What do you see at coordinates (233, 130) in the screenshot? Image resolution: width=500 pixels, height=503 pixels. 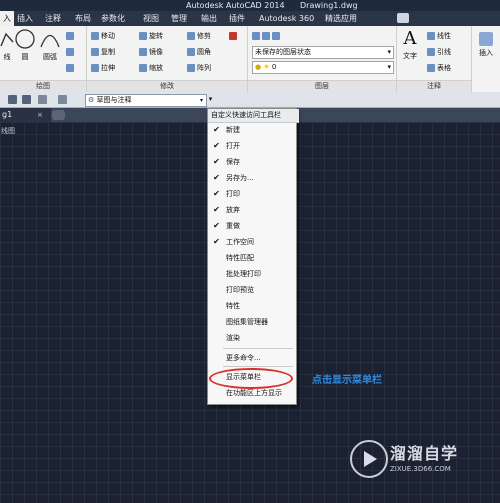 I see `menu-item-label: 新建` at bounding box center [233, 130].